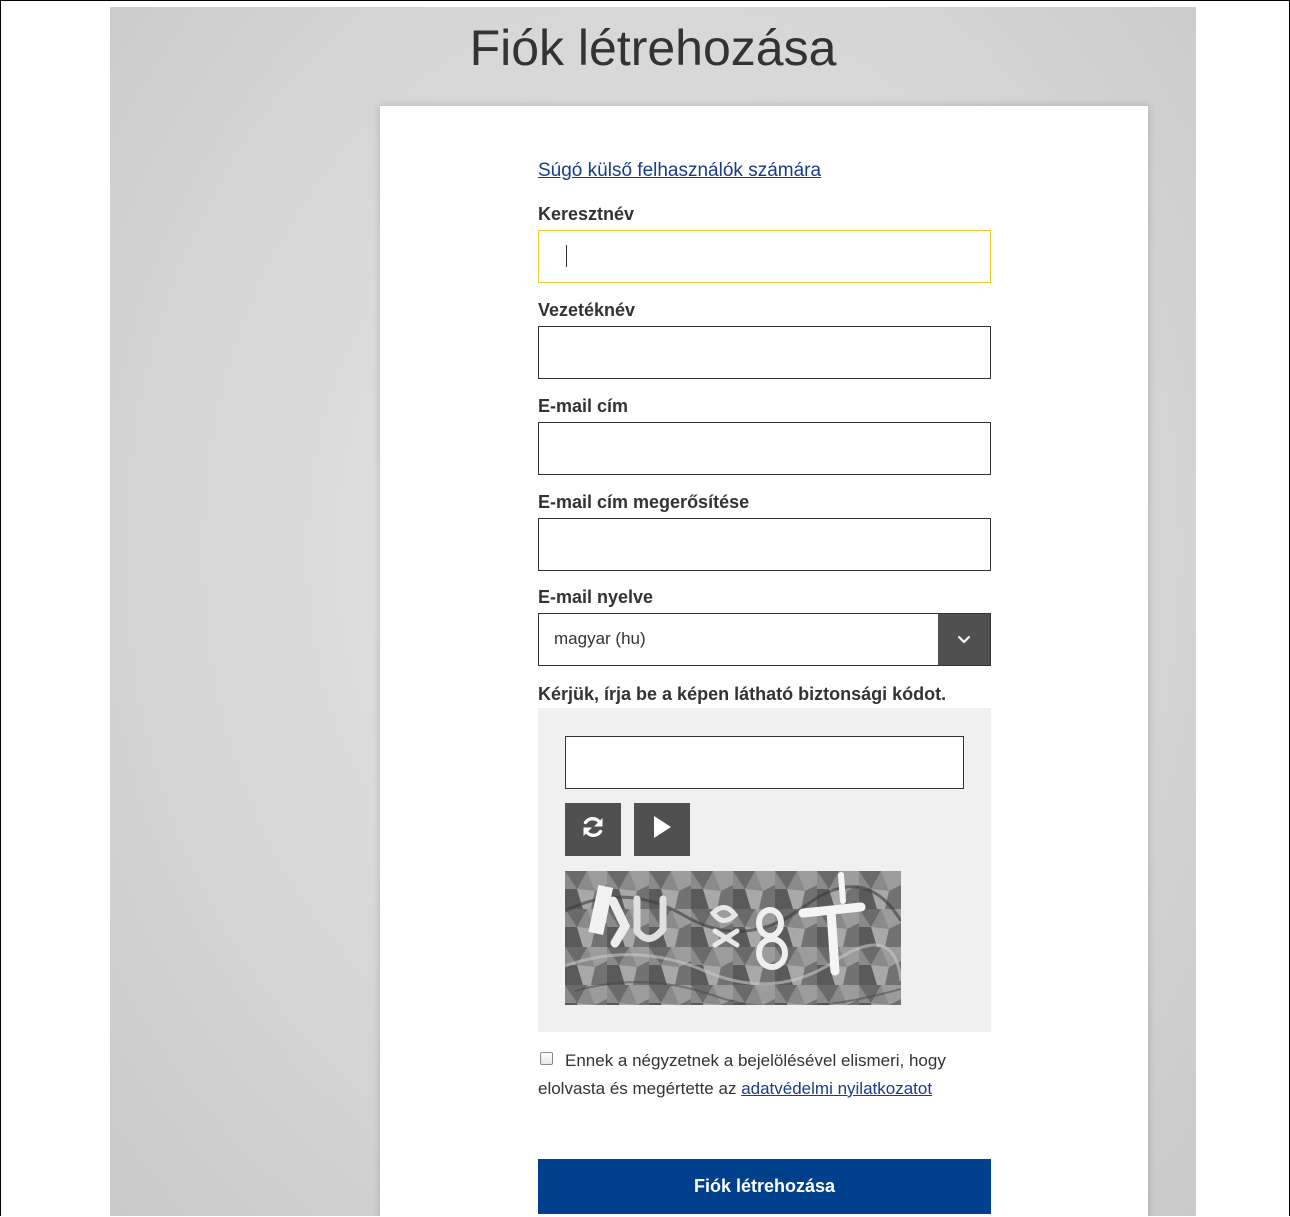 The width and height of the screenshot is (1290, 1217). Describe the element at coordinates (644, 502) in the screenshot. I see `email-confirm-label: E-mail cím megerősítése` at that location.